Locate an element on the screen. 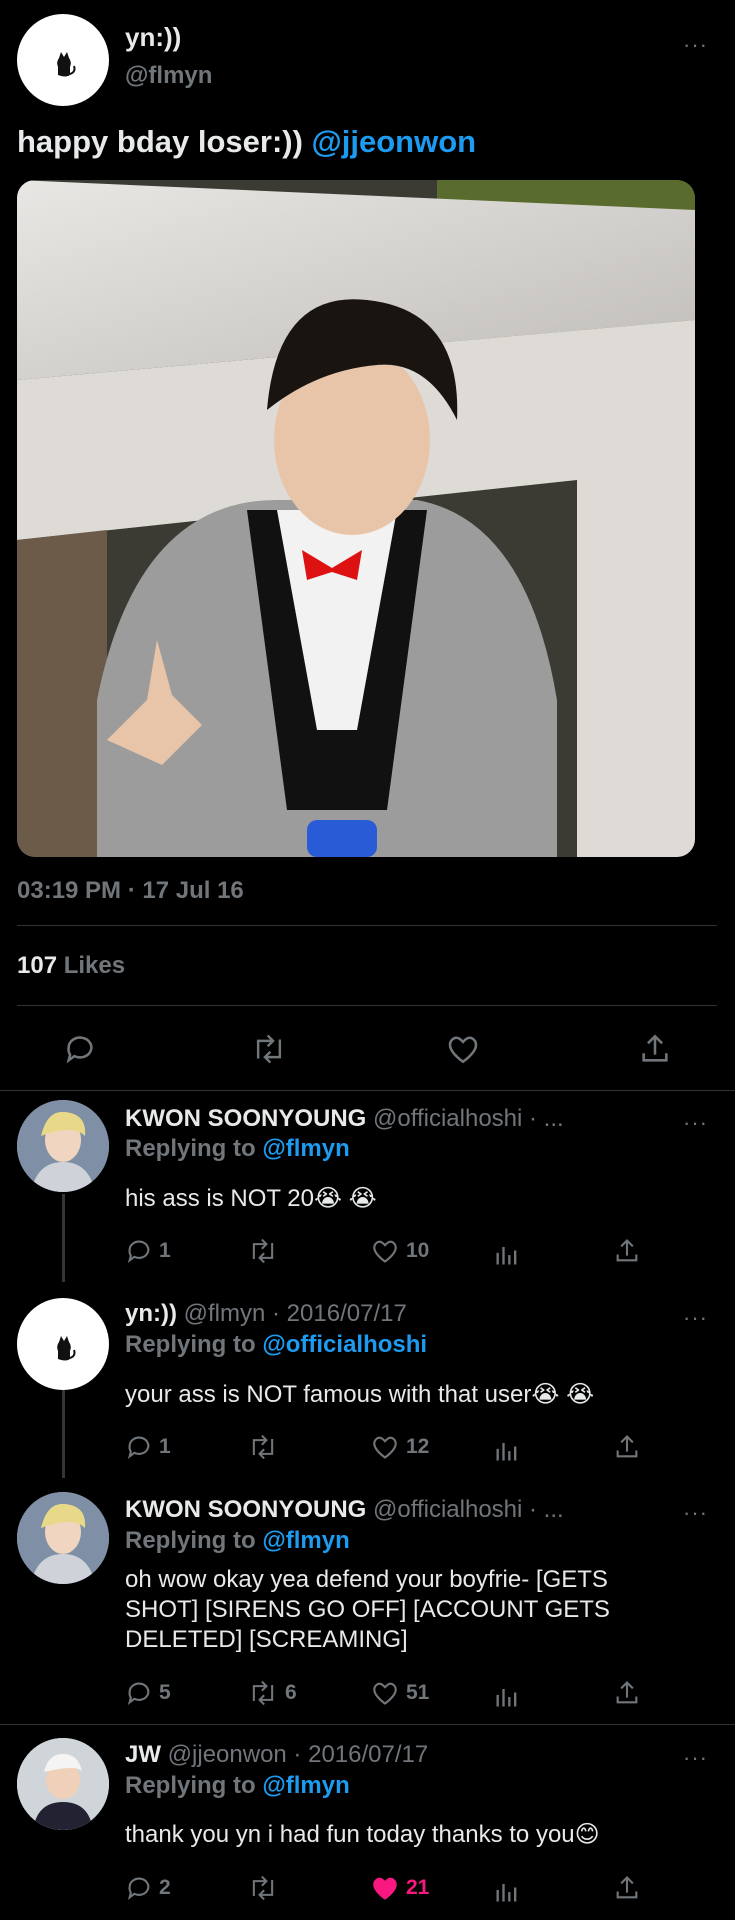  like-icon: 10 is located at coordinates (399, 1251).